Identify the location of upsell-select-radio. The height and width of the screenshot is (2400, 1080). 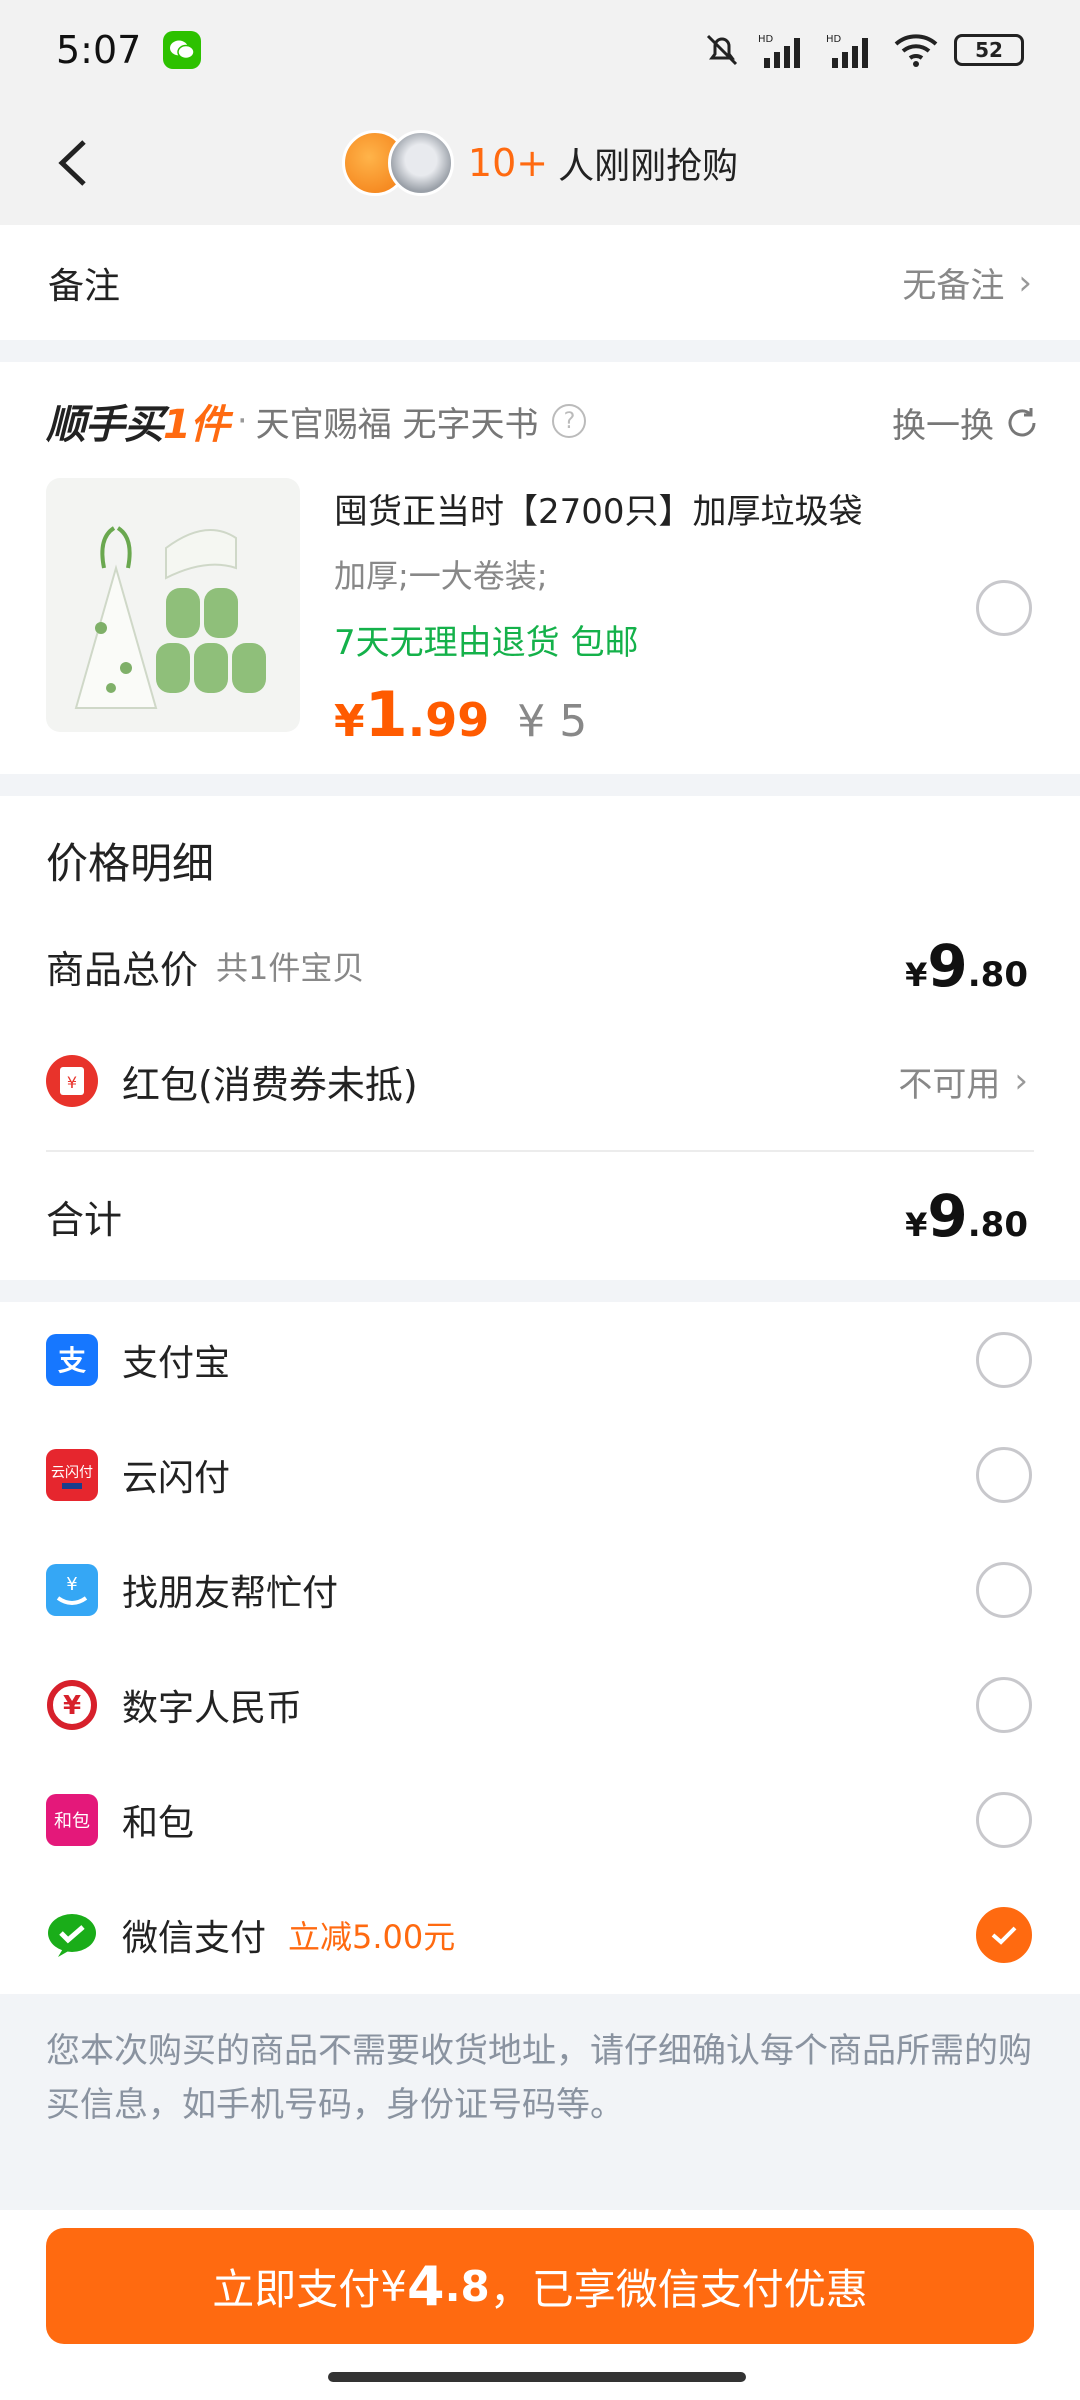
(1004, 608).